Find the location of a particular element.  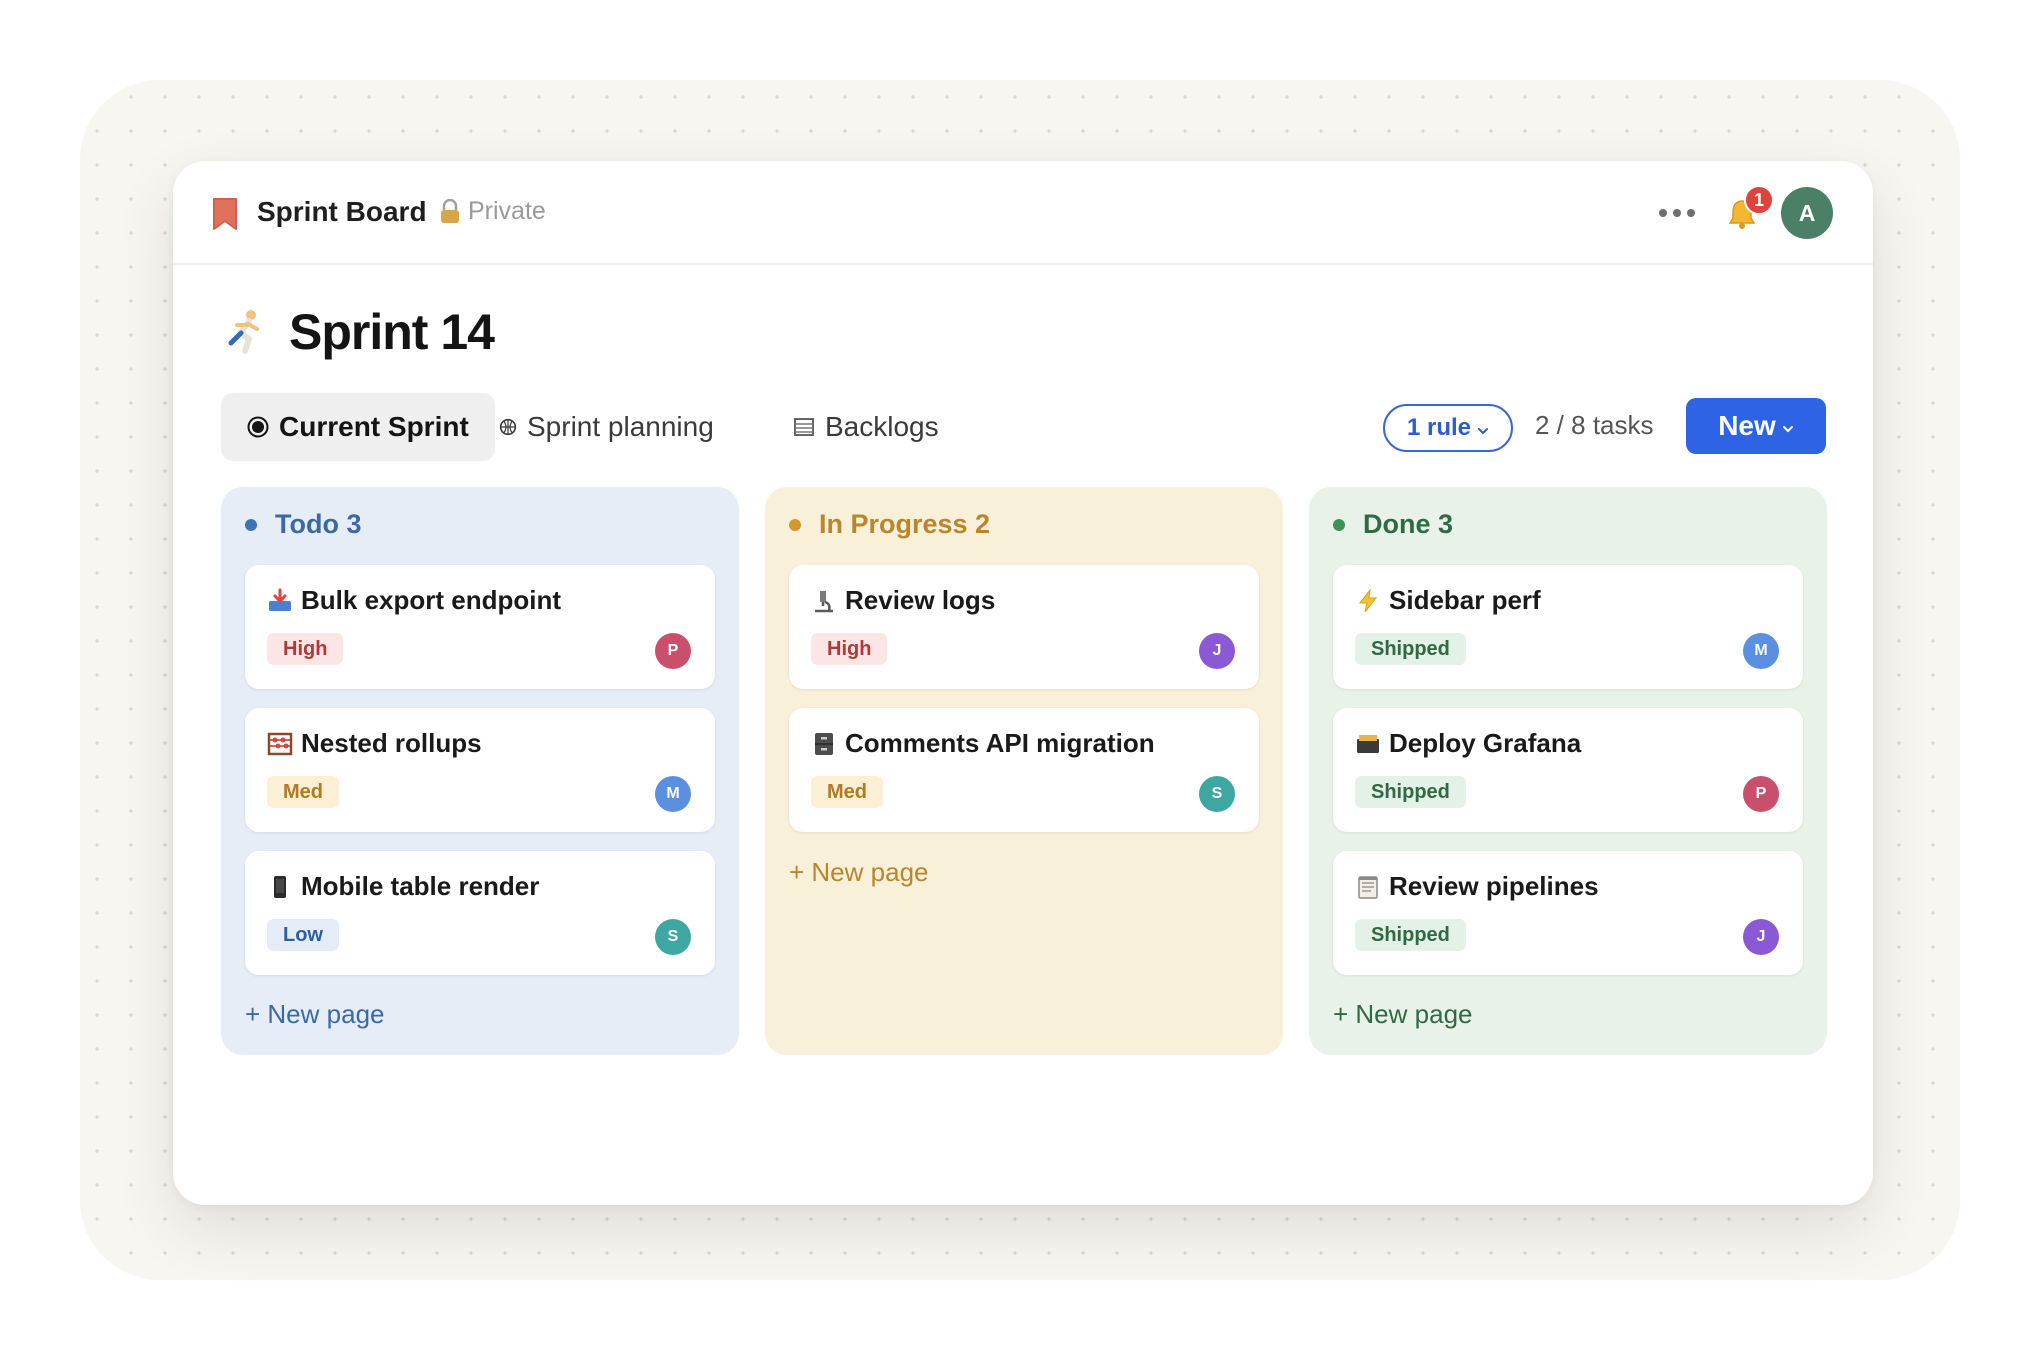

card-title-text: Review pipelines is located at coordinates (1494, 886).